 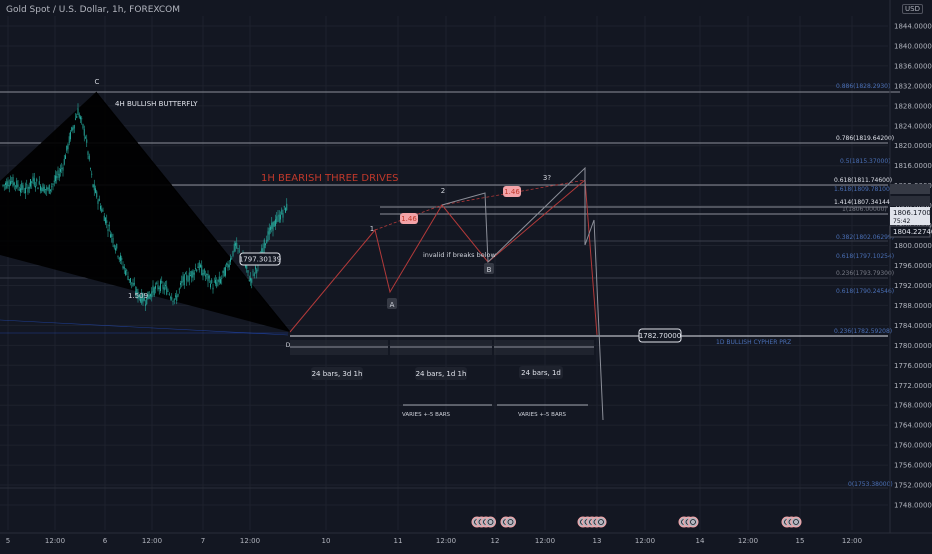 I want to click on level-1797-badge: 1797.30139, so click(x=260, y=259).